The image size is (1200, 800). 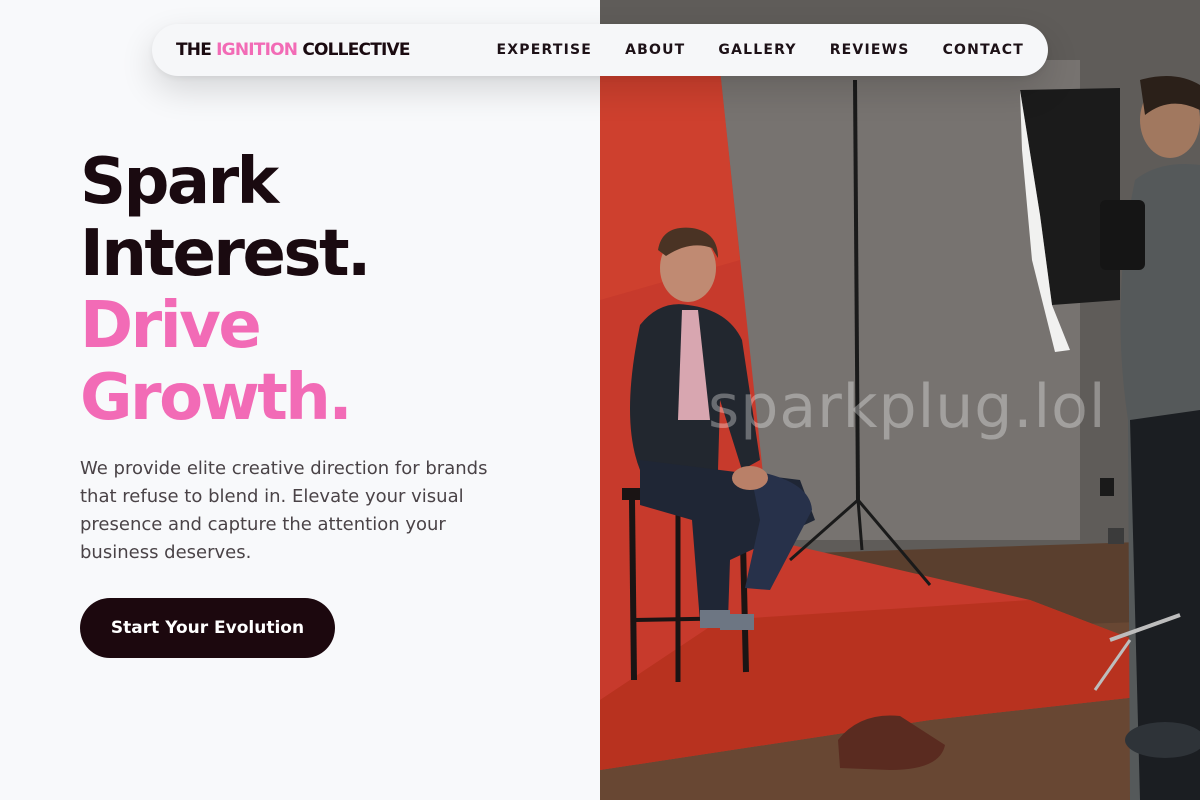 I want to click on headline-line-spark: Spark, so click(x=179, y=182).